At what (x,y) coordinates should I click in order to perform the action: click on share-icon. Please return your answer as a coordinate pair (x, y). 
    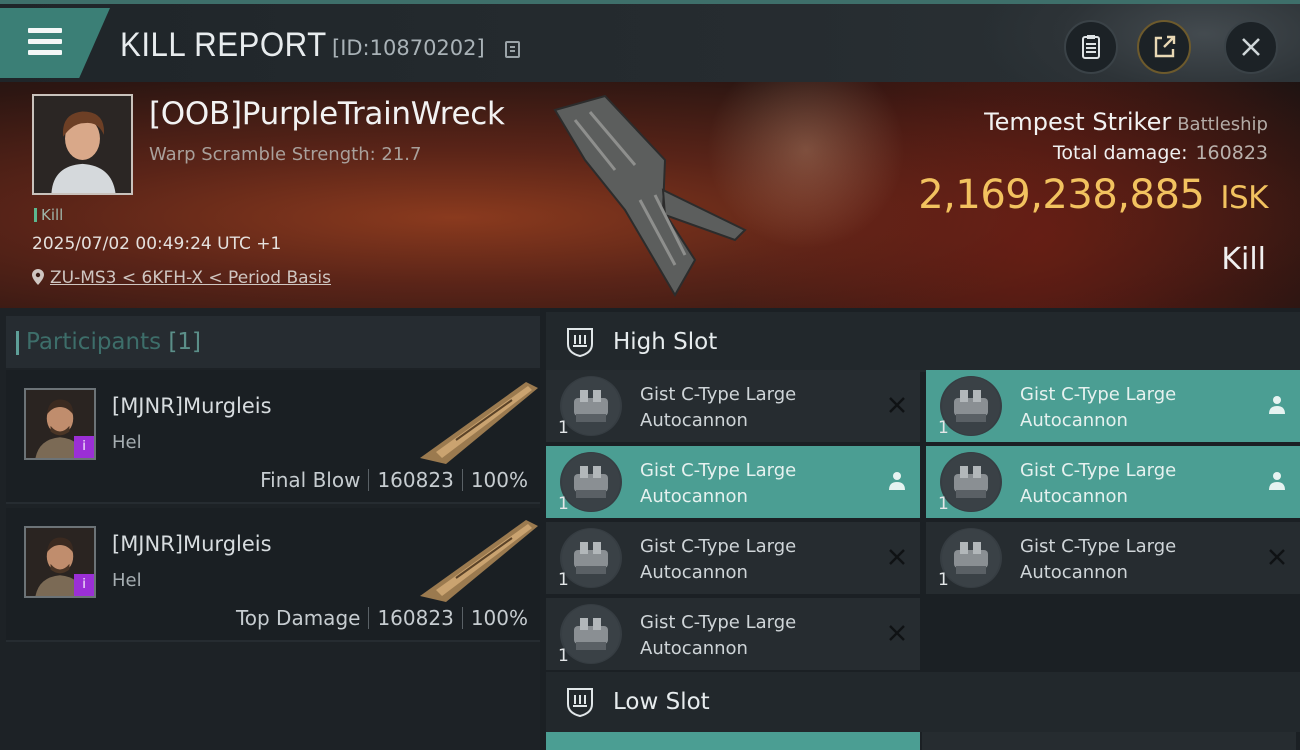
    Looking at the image, I should click on (1165, 46).